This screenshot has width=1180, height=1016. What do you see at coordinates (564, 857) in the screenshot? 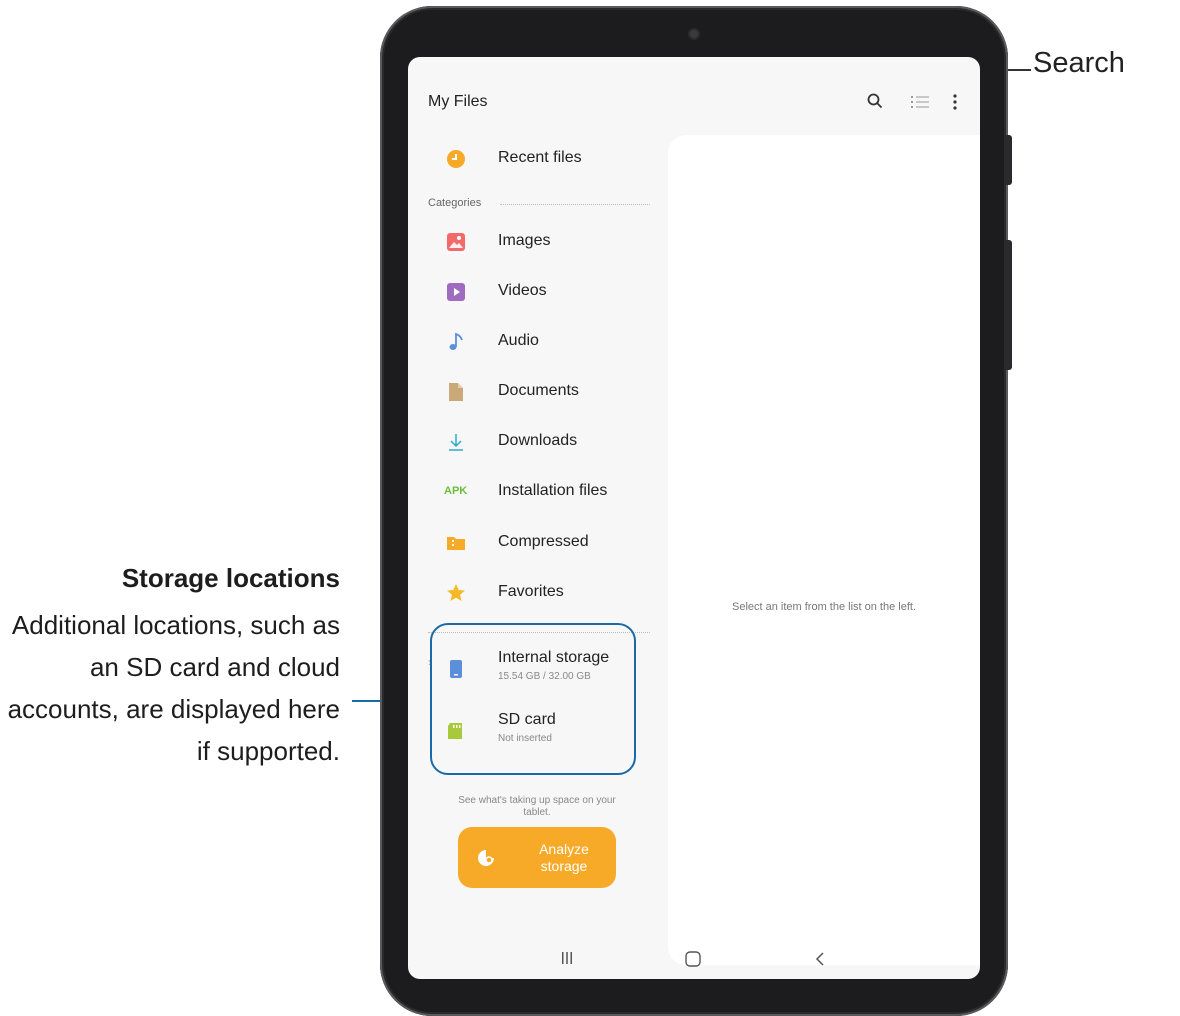
I see `analyze-storage-label: Analyze storage` at bounding box center [564, 857].